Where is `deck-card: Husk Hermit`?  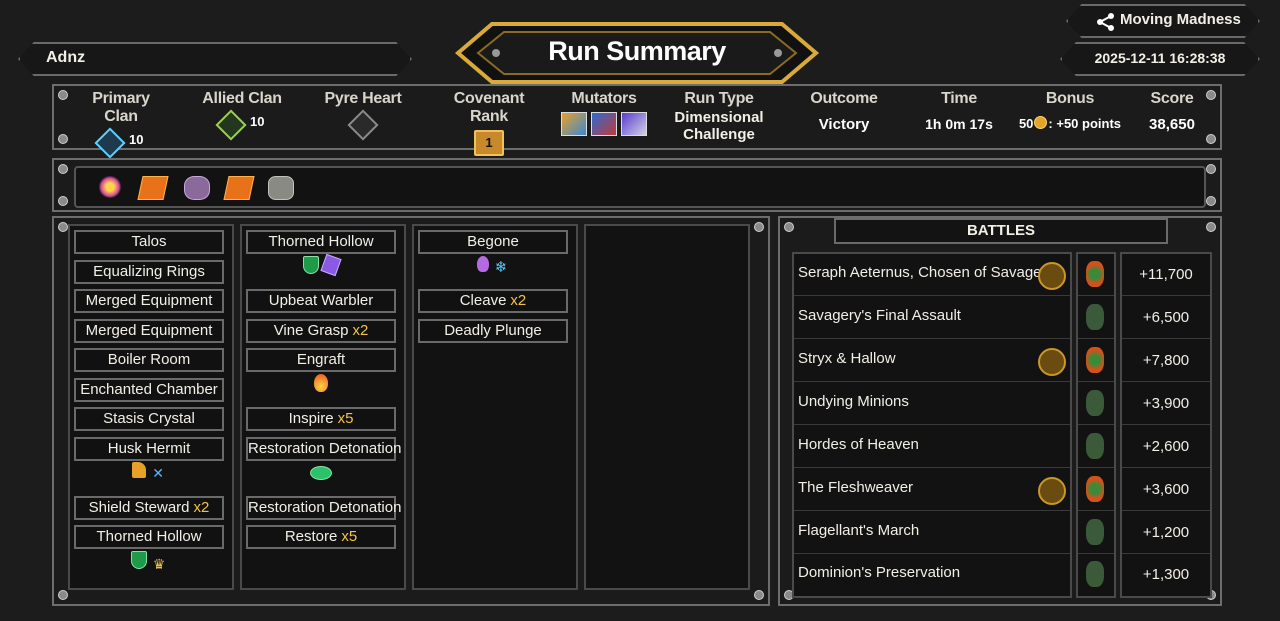
deck-card: Husk Hermit is located at coordinates (149, 449).